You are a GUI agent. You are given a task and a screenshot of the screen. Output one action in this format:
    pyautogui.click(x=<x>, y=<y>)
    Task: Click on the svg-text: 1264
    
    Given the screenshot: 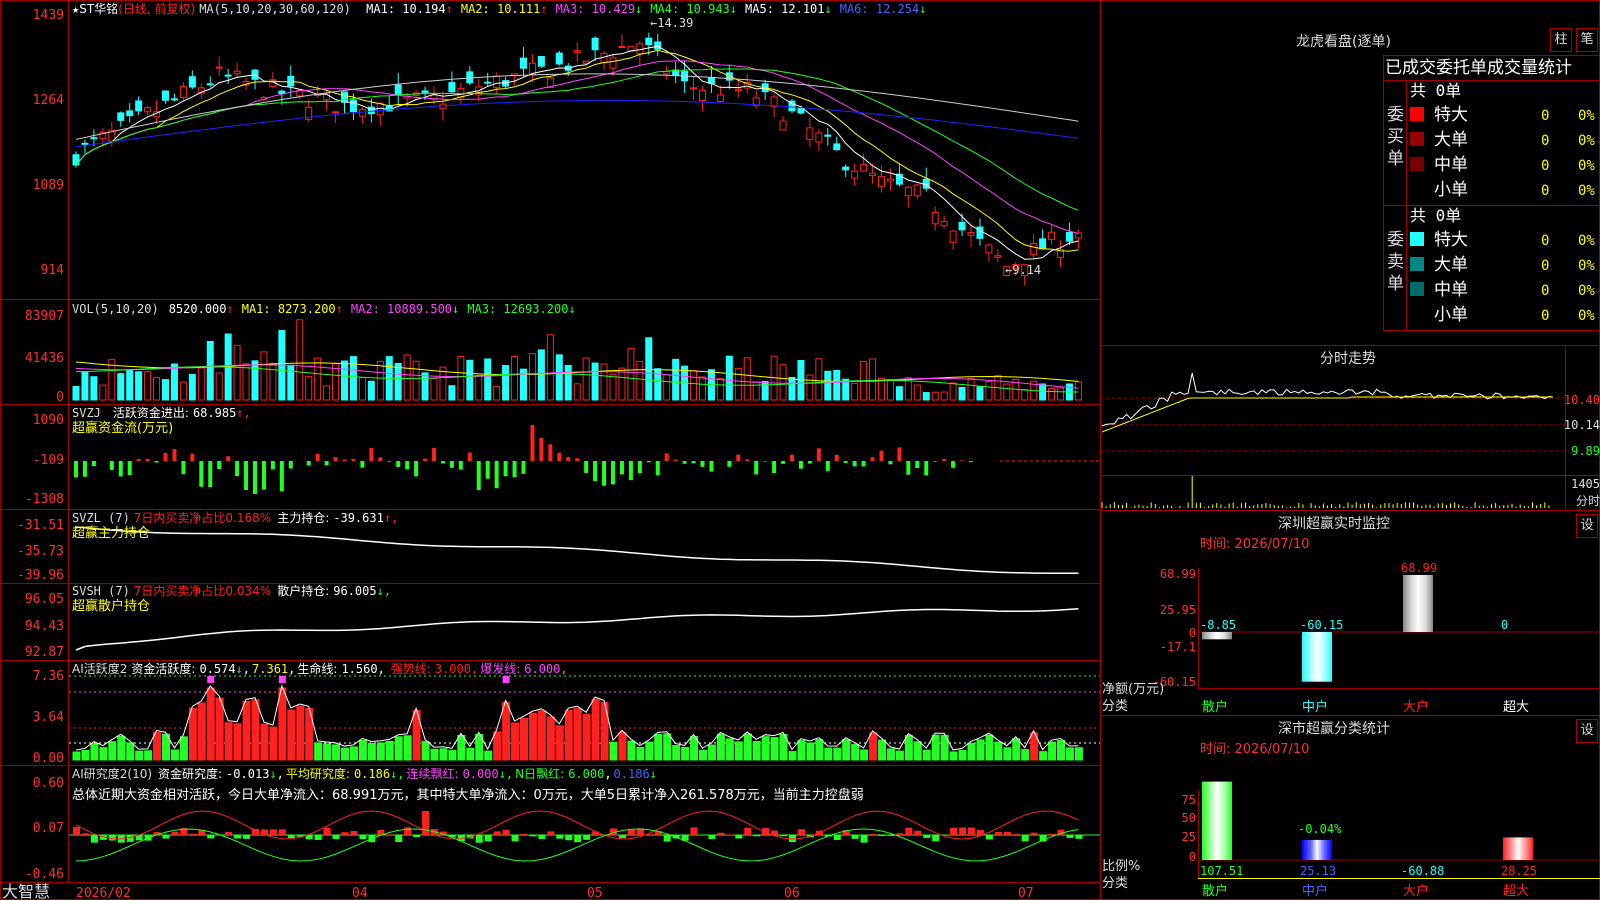 What is the action you would take?
    pyautogui.click(x=48, y=100)
    